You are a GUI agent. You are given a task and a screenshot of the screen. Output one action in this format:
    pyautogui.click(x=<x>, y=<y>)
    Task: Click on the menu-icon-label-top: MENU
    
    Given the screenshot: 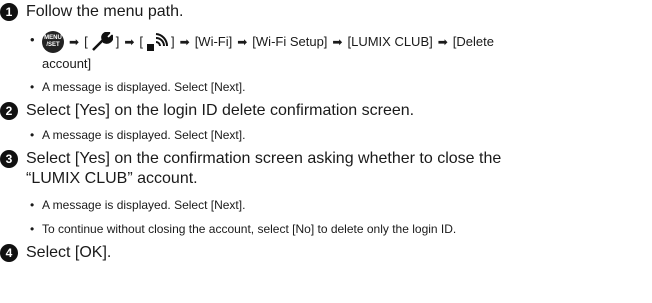 What is the action you would take?
    pyautogui.click(x=53, y=38)
    